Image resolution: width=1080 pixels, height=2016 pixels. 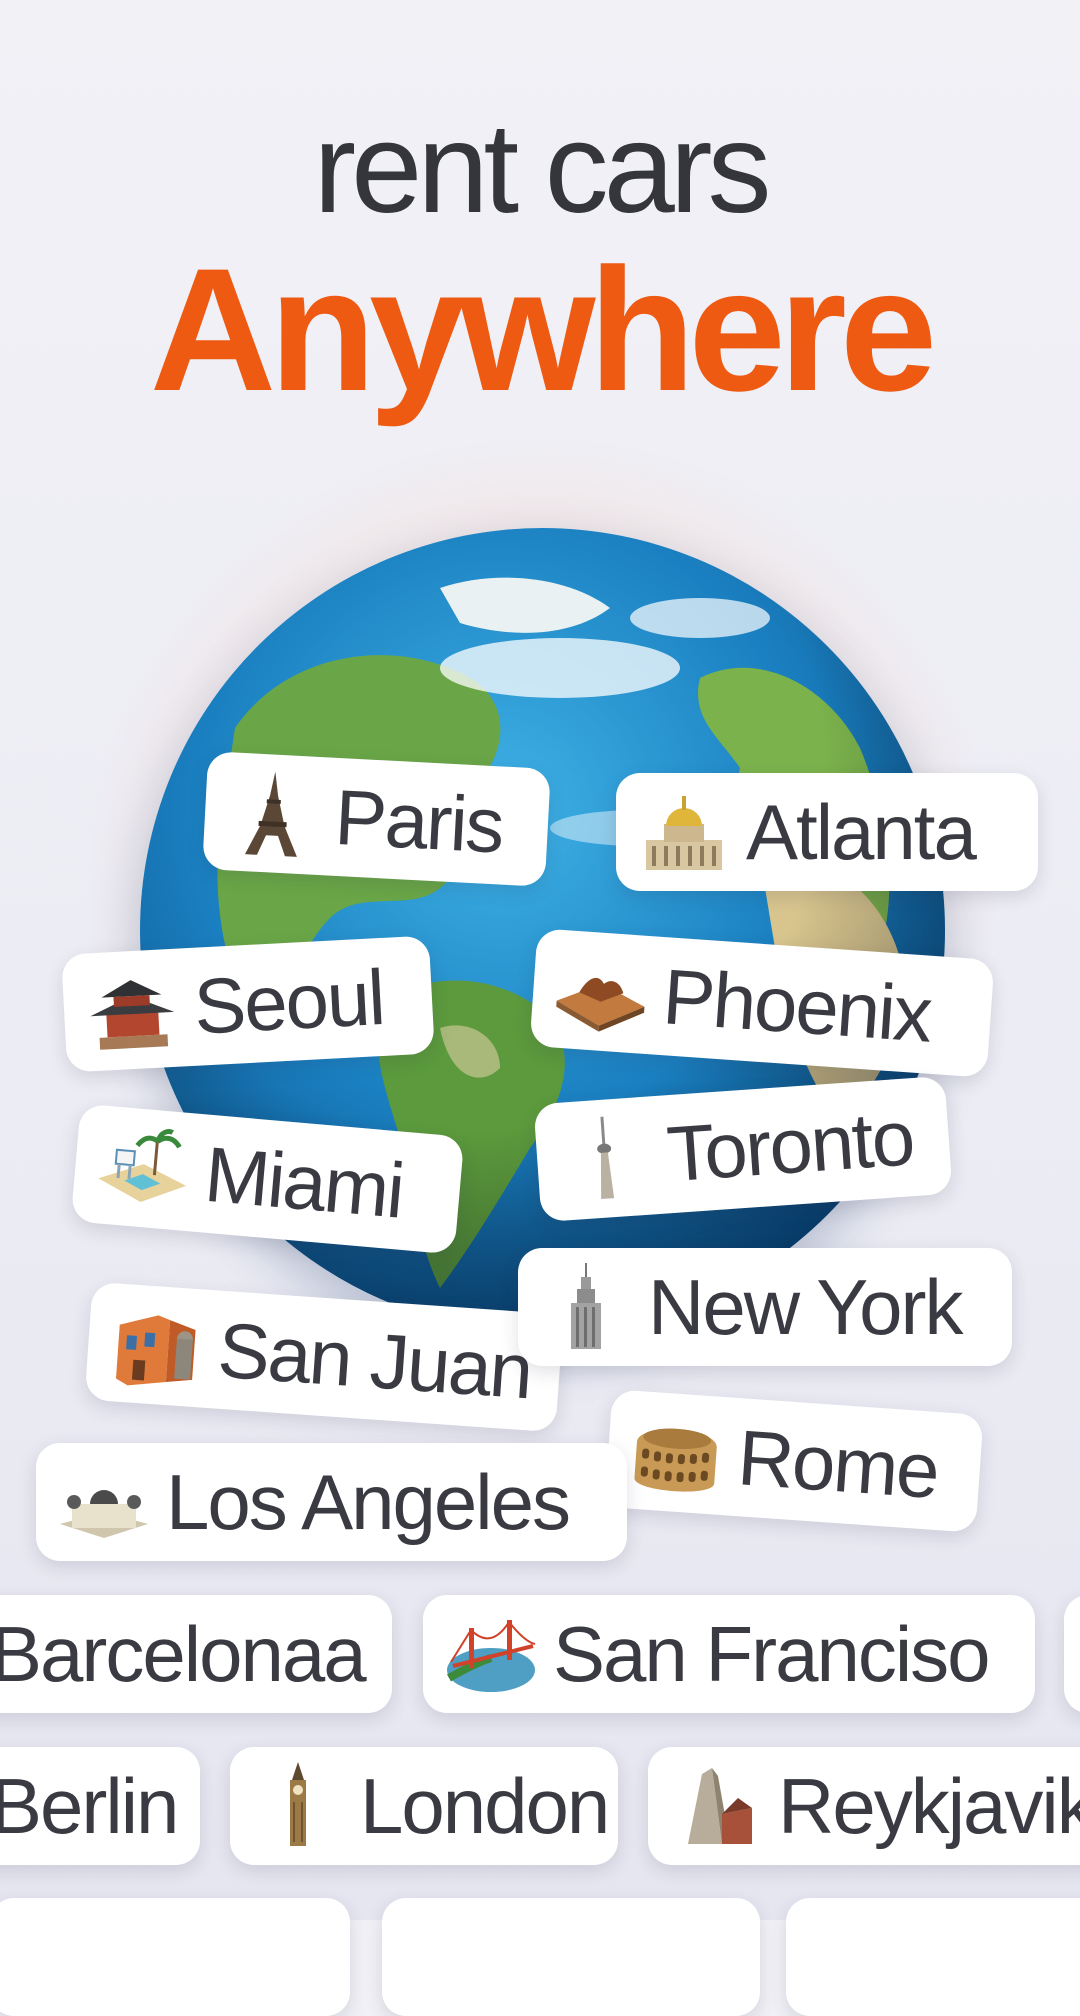 I want to click on city-chip-partial-right, so click(x=1072, y=1654).